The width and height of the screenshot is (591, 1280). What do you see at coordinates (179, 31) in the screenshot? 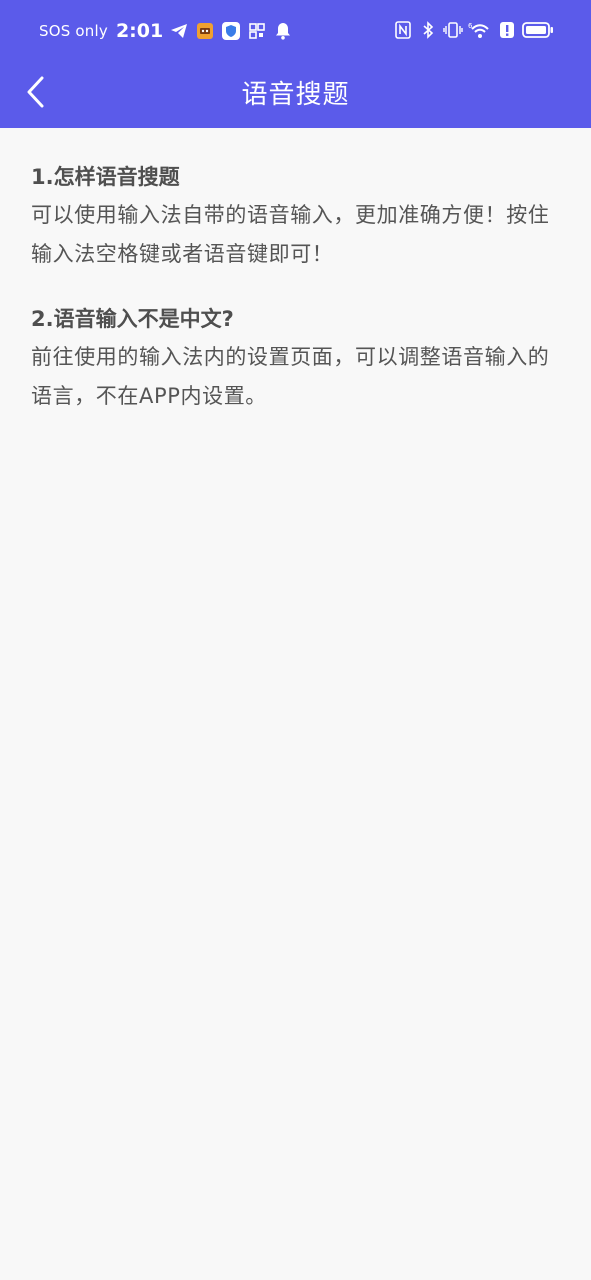
I see `telegram-icon` at bounding box center [179, 31].